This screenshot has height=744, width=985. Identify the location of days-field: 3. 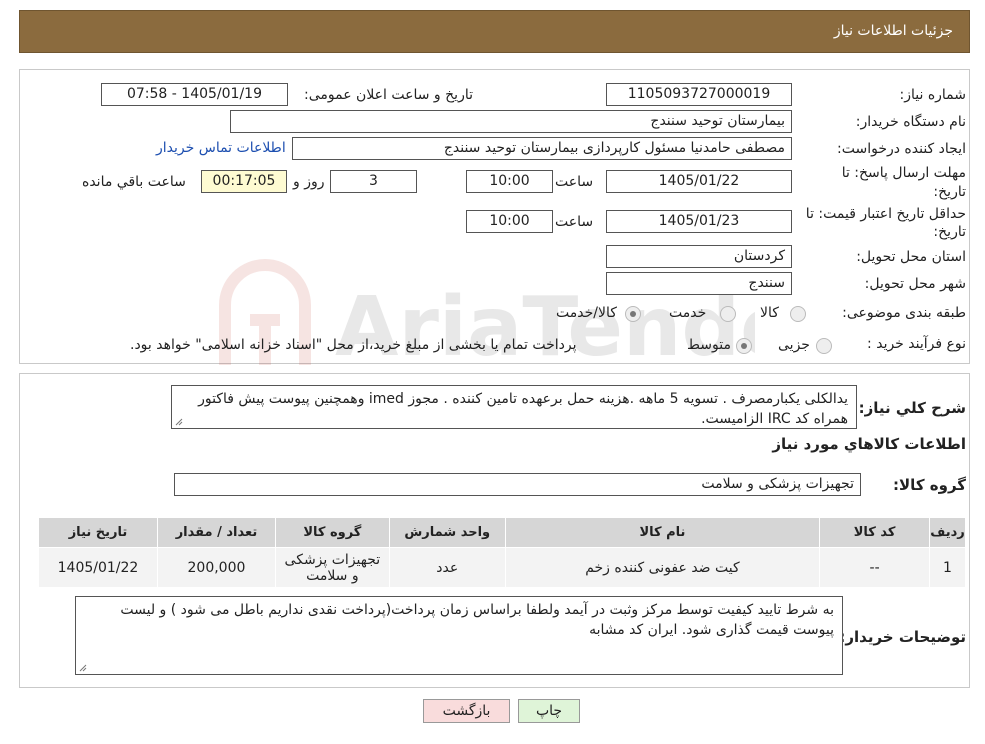
(373, 181).